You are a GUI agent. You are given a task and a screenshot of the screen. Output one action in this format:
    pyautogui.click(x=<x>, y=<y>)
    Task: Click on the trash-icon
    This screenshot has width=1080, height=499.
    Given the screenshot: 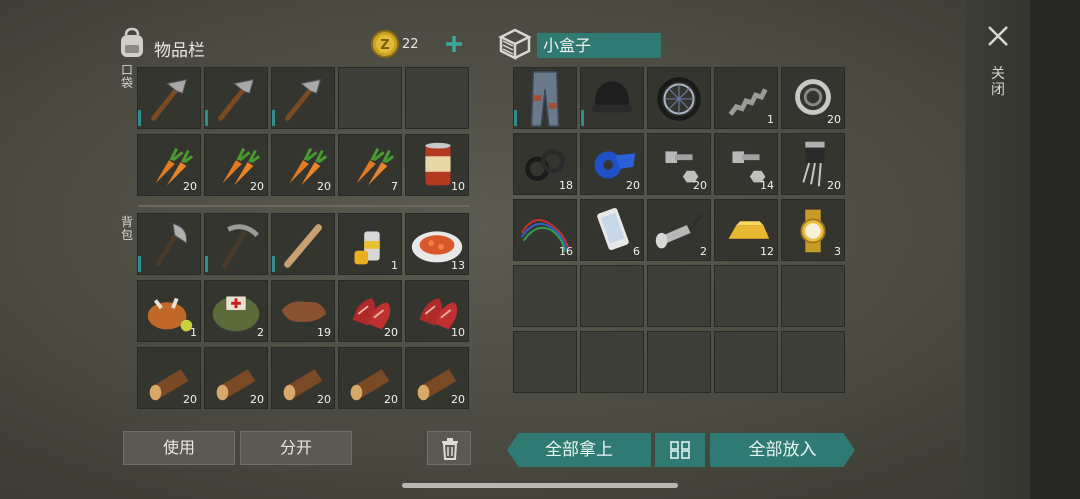 What is the action you would take?
    pyautogui.click(x=450, y=449)
    